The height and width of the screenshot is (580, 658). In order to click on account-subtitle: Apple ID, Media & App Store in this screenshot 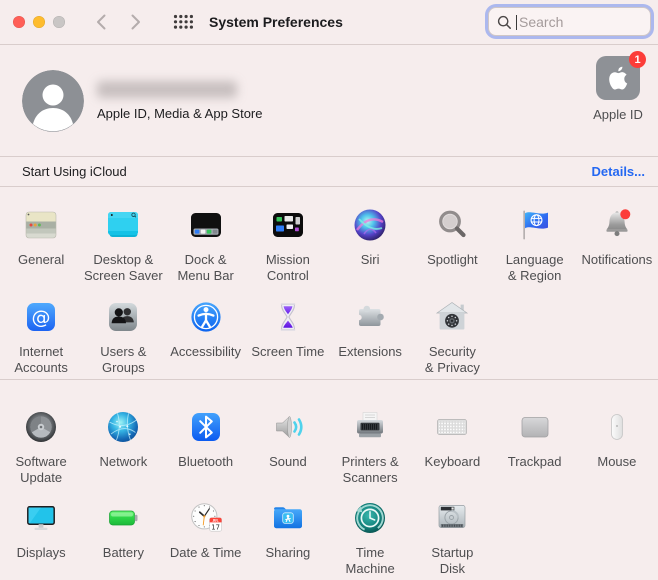, I will do `click(180, 113)`.